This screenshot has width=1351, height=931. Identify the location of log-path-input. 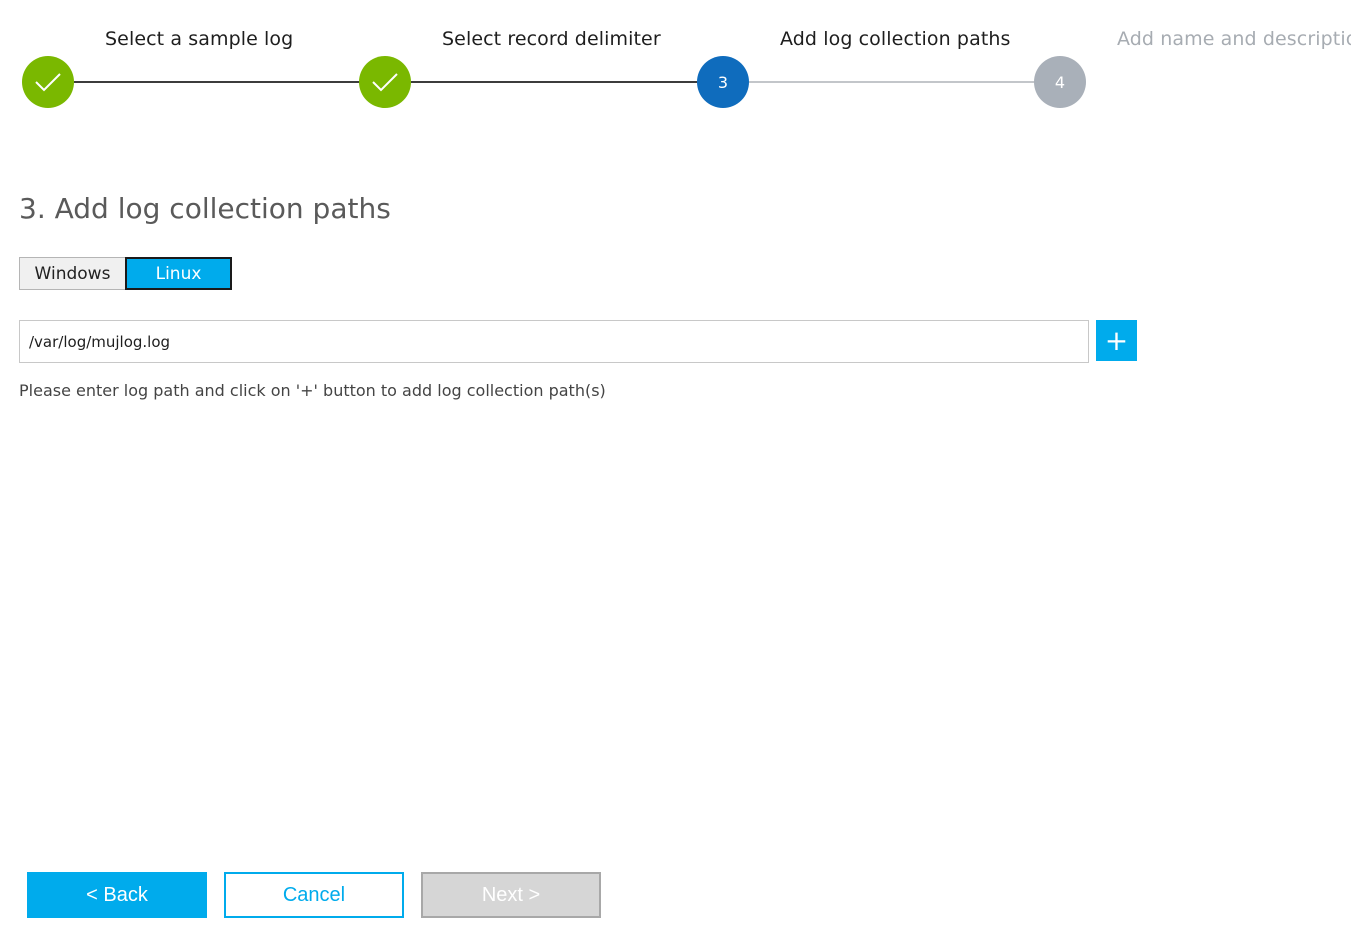
(554, 341).